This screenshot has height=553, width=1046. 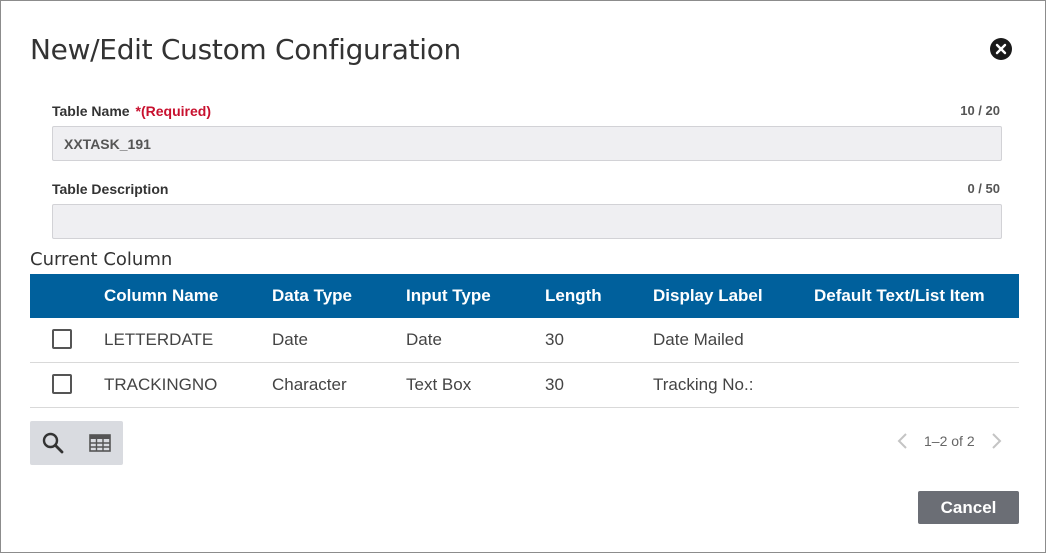 What do you see at coordinates (996, 441) in the screenshot?
I see `chevron-right-icon` at bounding box center [996, 441].